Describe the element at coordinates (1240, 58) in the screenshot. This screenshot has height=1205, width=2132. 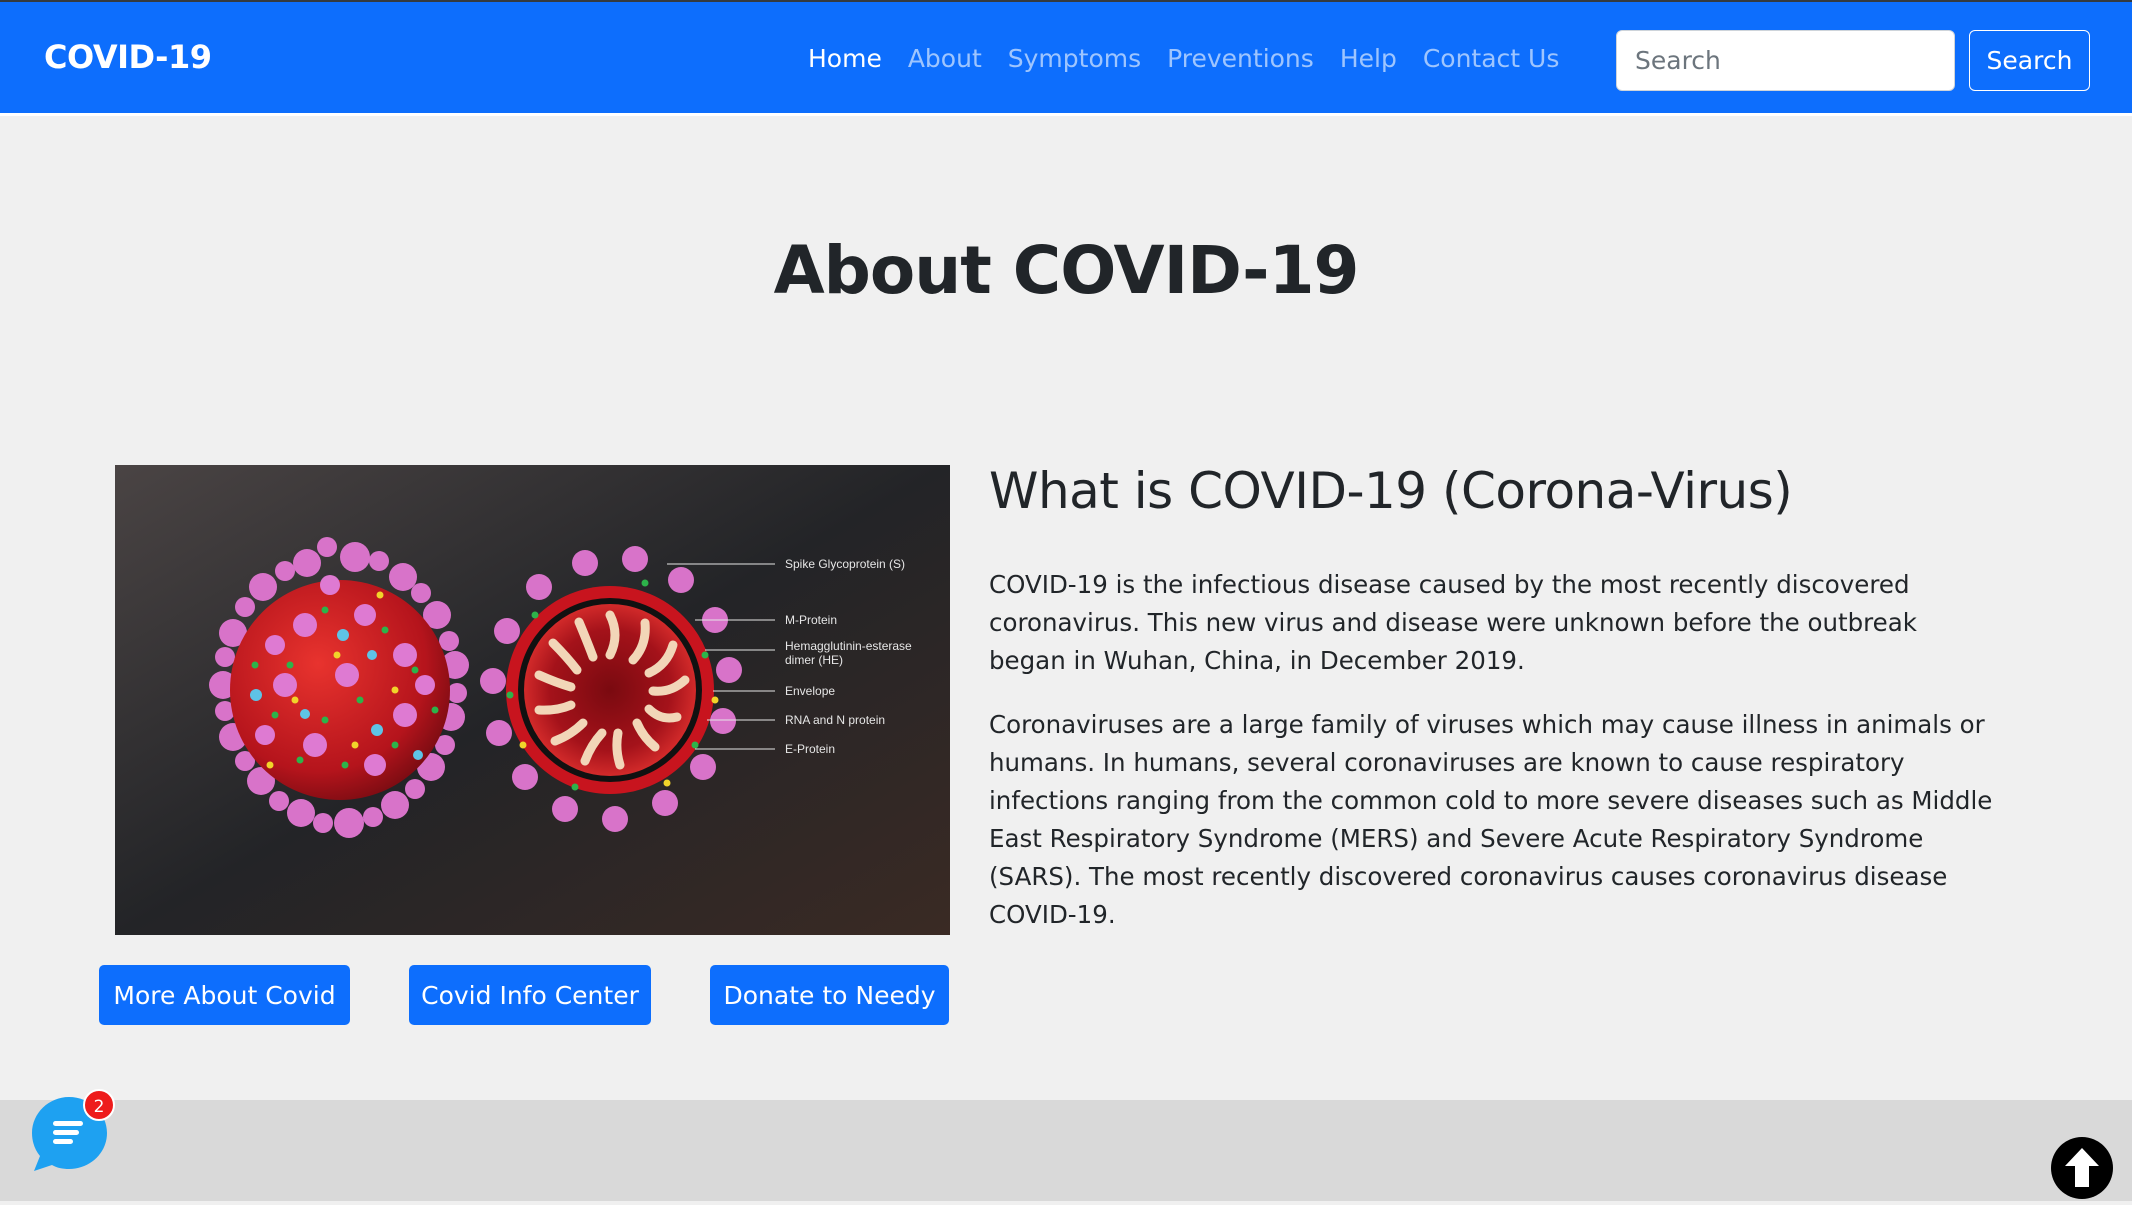
I see `nav-link-preventions: Preventions` at that location.